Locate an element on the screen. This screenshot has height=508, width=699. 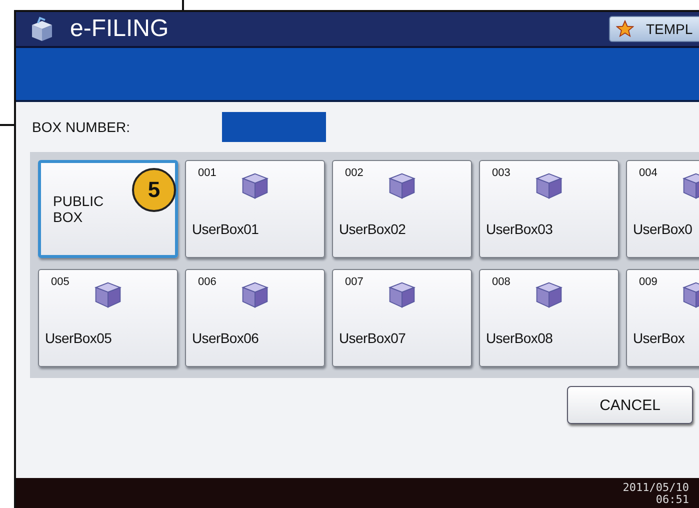
box-tile: 003 UserBox03 is located at coordinates (549, 209).